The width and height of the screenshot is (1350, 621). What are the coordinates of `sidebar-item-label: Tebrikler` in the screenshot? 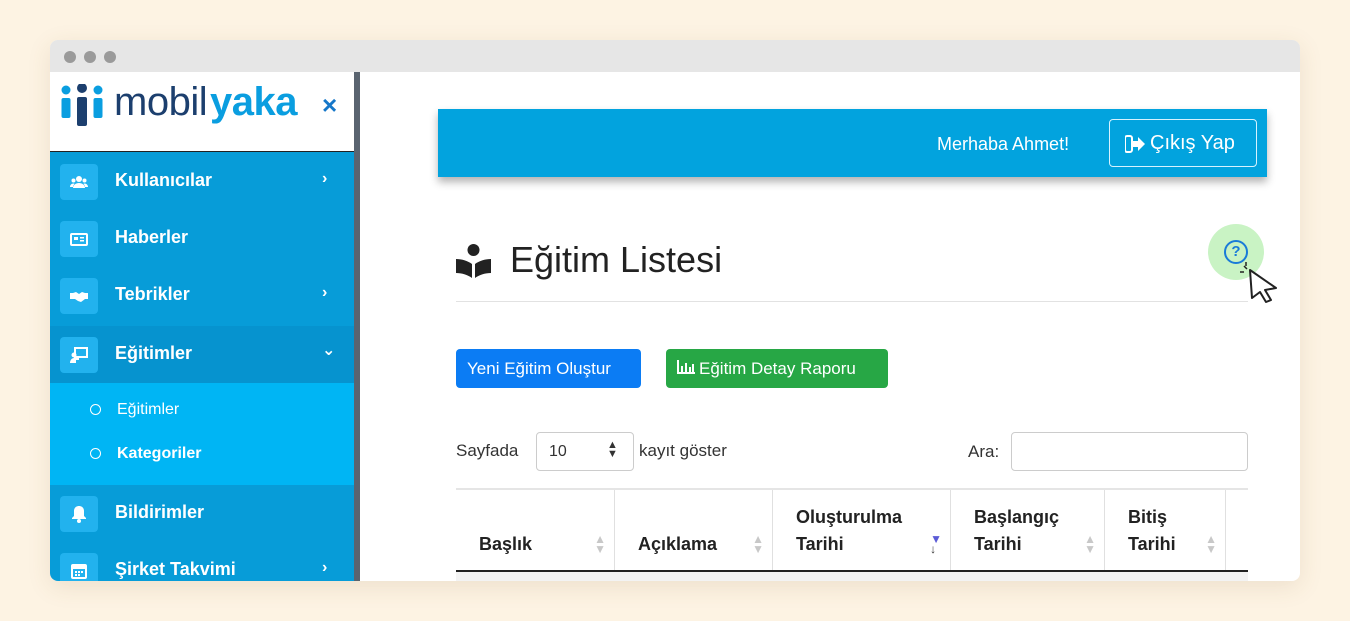 It's located at (152, 294).